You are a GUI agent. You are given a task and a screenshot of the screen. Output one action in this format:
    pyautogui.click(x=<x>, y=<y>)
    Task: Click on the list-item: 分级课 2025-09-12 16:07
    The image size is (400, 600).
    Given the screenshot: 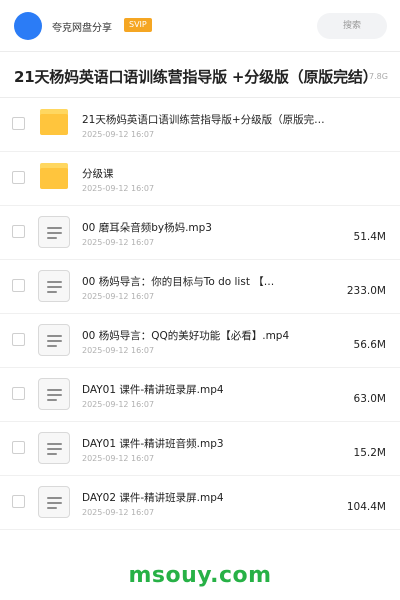 What is the action you would take?
    pyautogui.click(x=200, y=179)
    